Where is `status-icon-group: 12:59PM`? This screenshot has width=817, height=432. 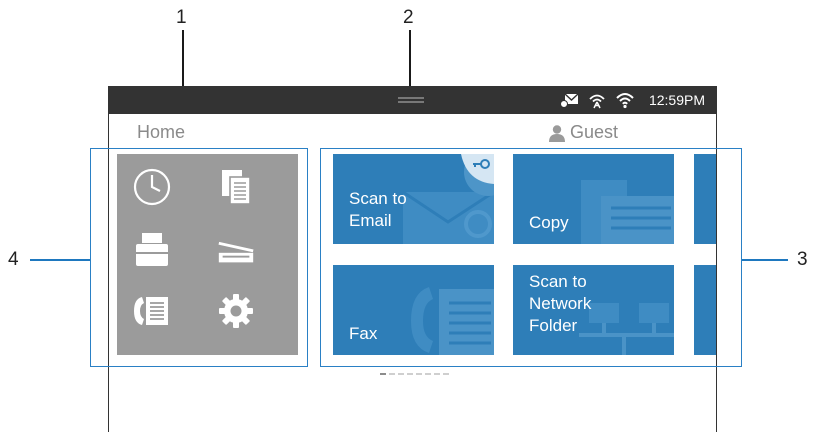
status-icon-group: 12:59PM is located at coordinates (632, 100).